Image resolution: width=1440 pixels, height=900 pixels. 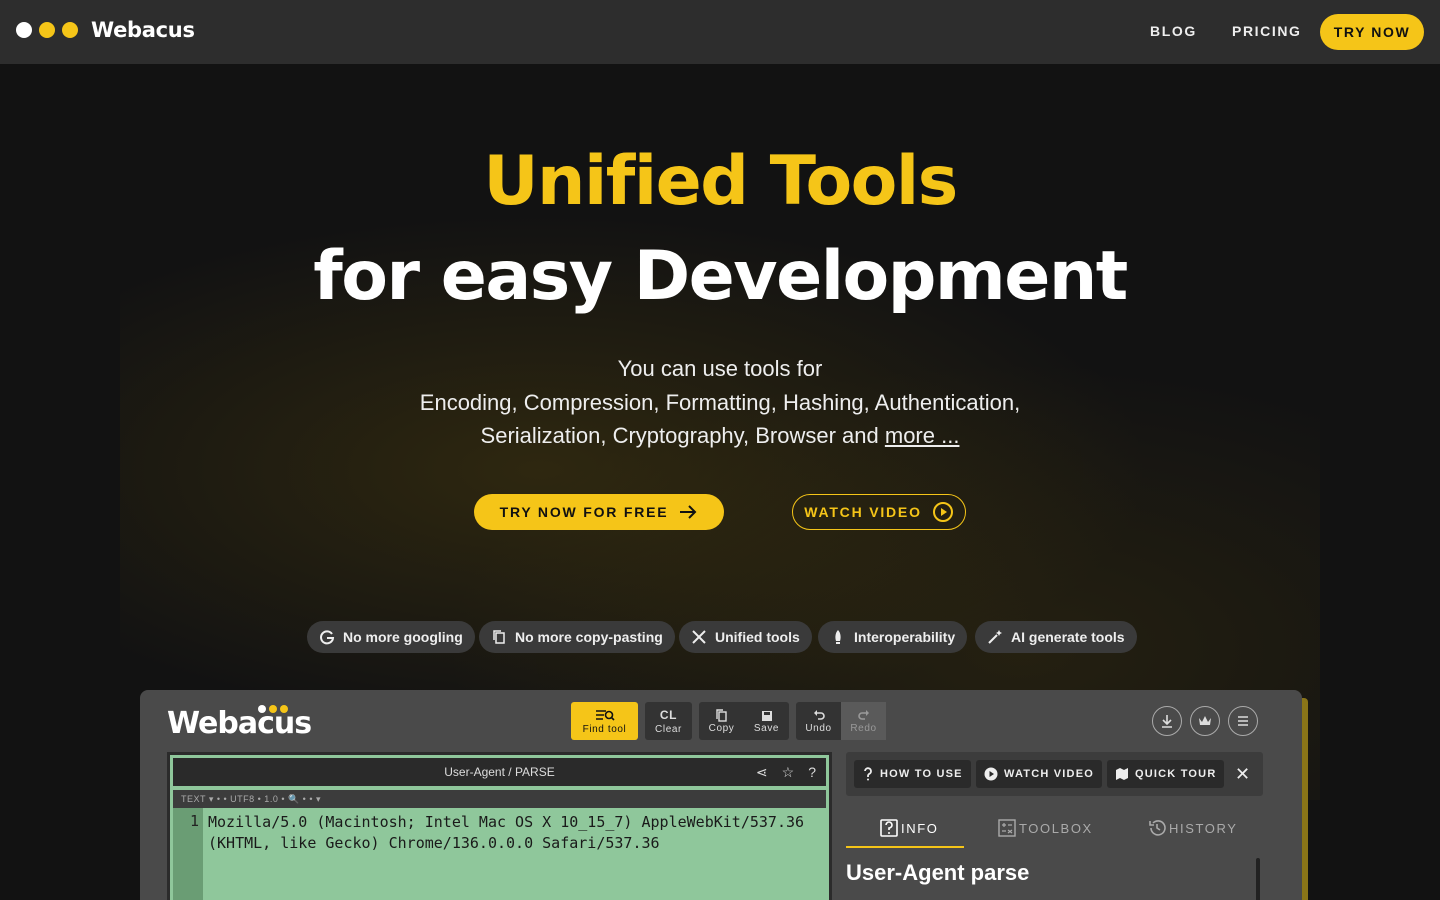 I want to click on toolbox-icon, so click(x=1007, y=828).